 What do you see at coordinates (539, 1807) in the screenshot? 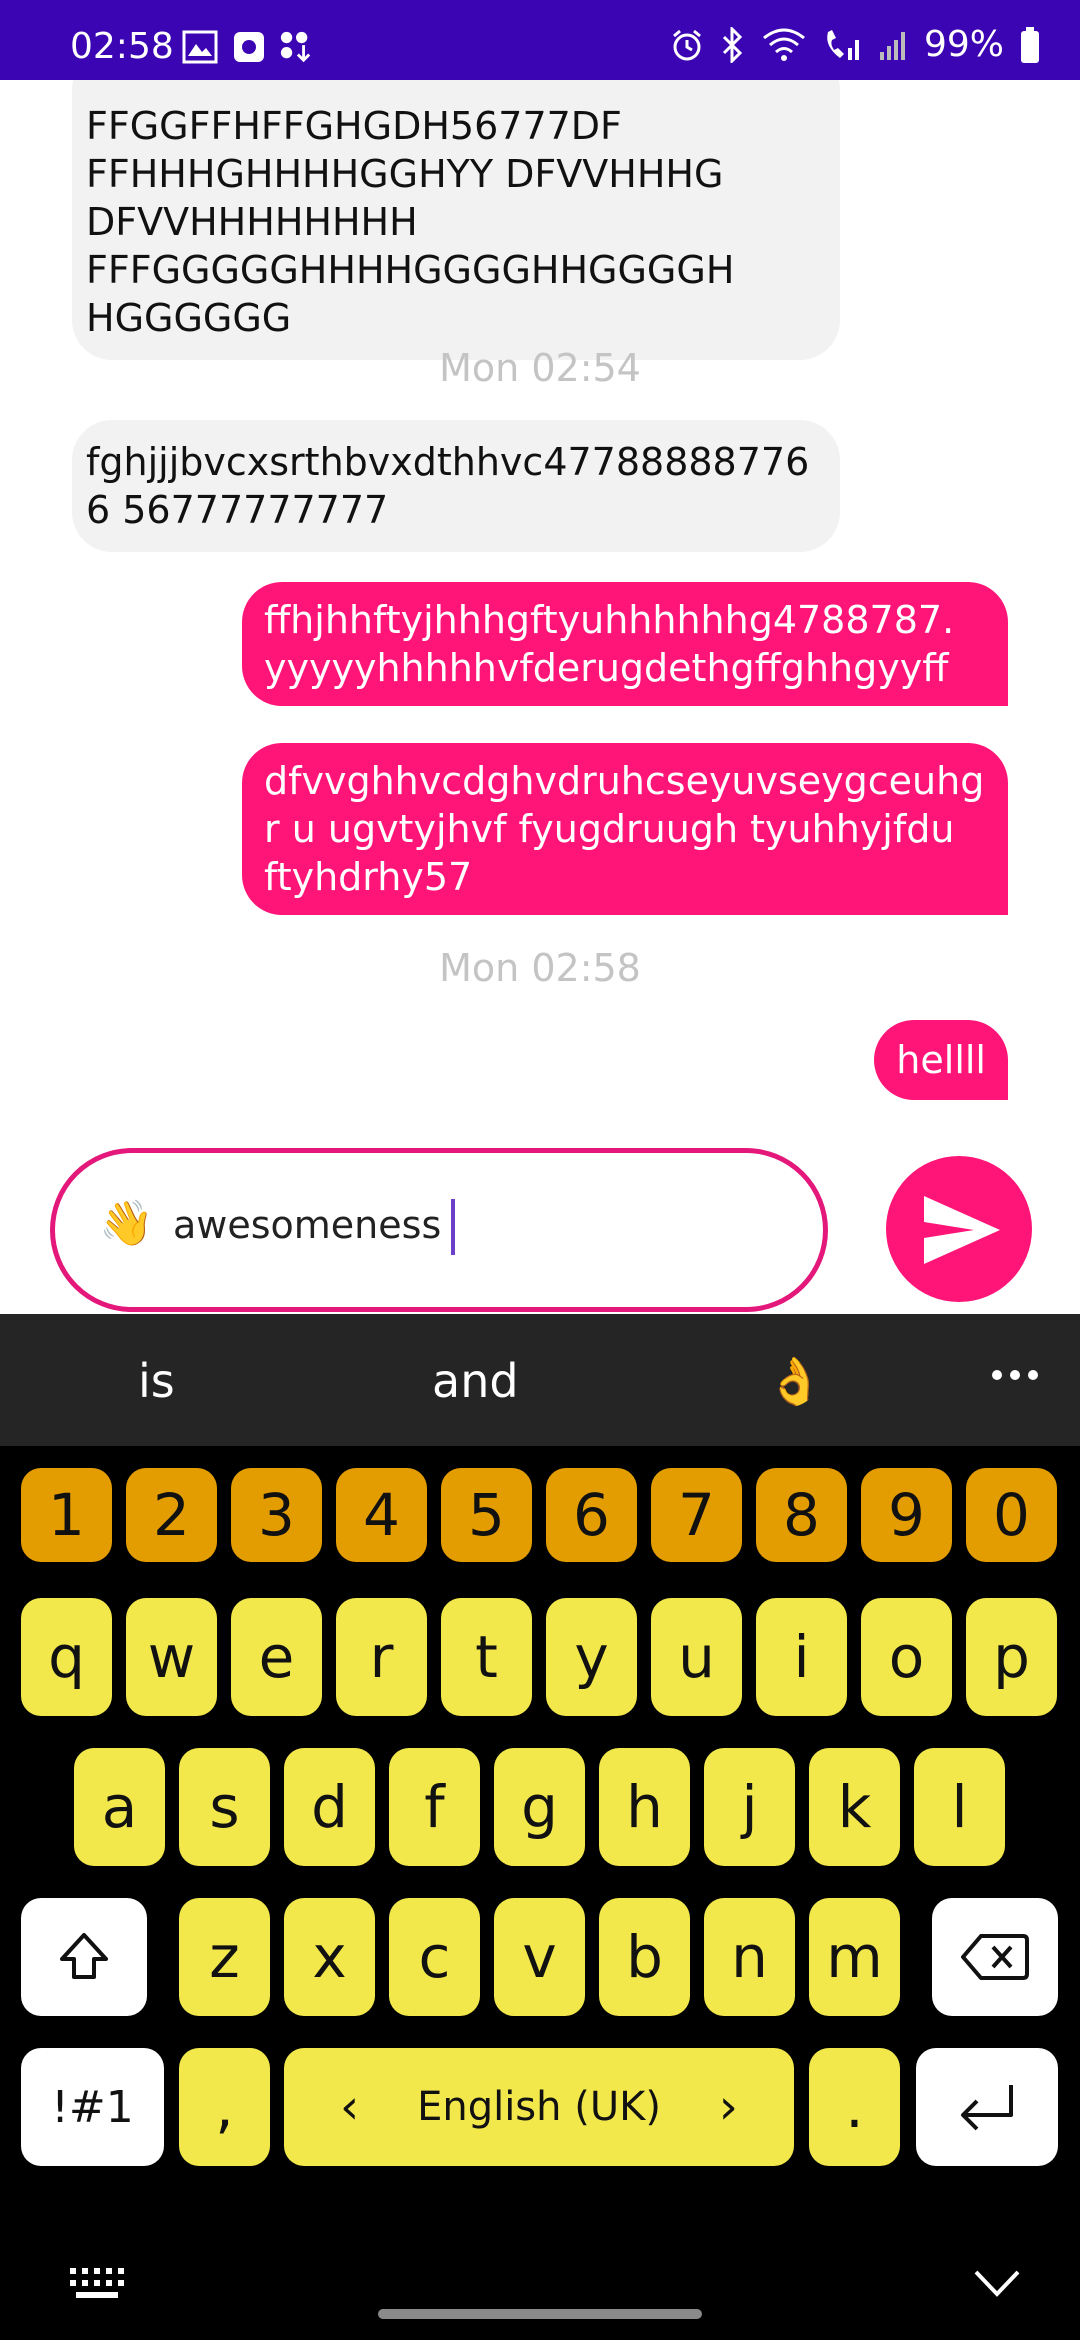
I see `key-g: g` at bounding box center [539, 1807].